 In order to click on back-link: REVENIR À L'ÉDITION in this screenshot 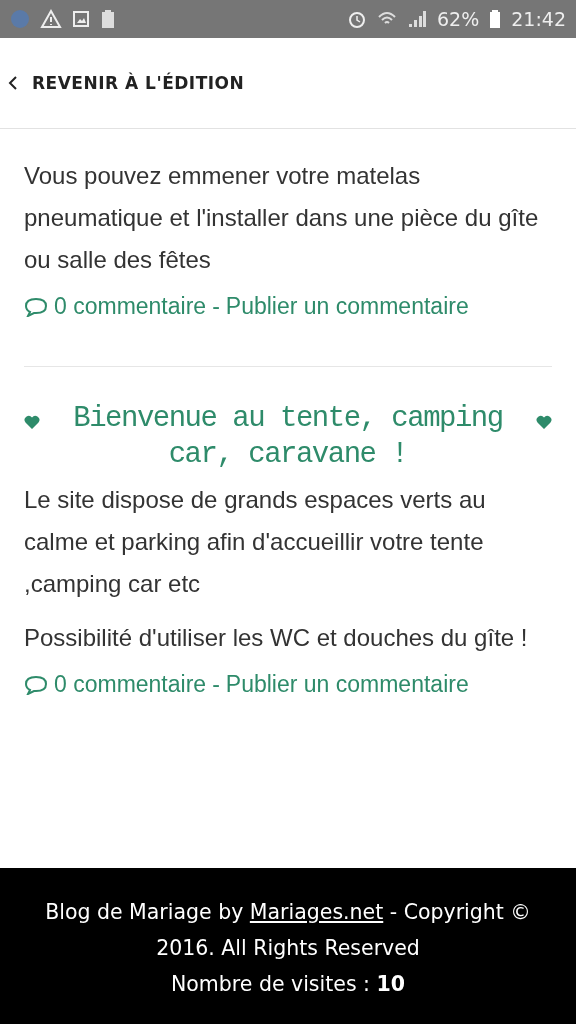, I will do `click(126, 83)`.